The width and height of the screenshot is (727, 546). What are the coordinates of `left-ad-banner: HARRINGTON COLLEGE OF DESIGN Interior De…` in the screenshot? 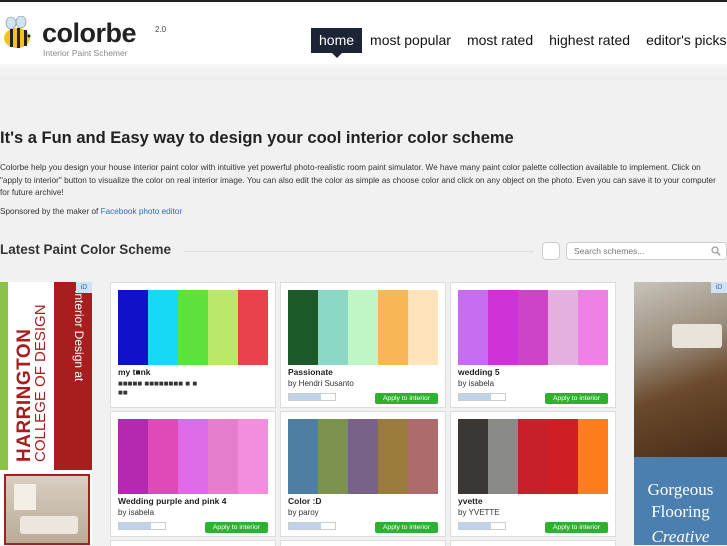 It's located at (46, 413).